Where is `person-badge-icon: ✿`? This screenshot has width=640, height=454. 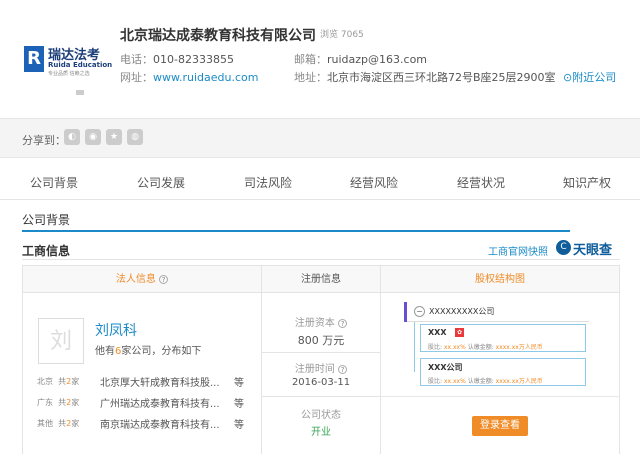 person-badge-icon: ✿ is located at coordinates (459, 332).